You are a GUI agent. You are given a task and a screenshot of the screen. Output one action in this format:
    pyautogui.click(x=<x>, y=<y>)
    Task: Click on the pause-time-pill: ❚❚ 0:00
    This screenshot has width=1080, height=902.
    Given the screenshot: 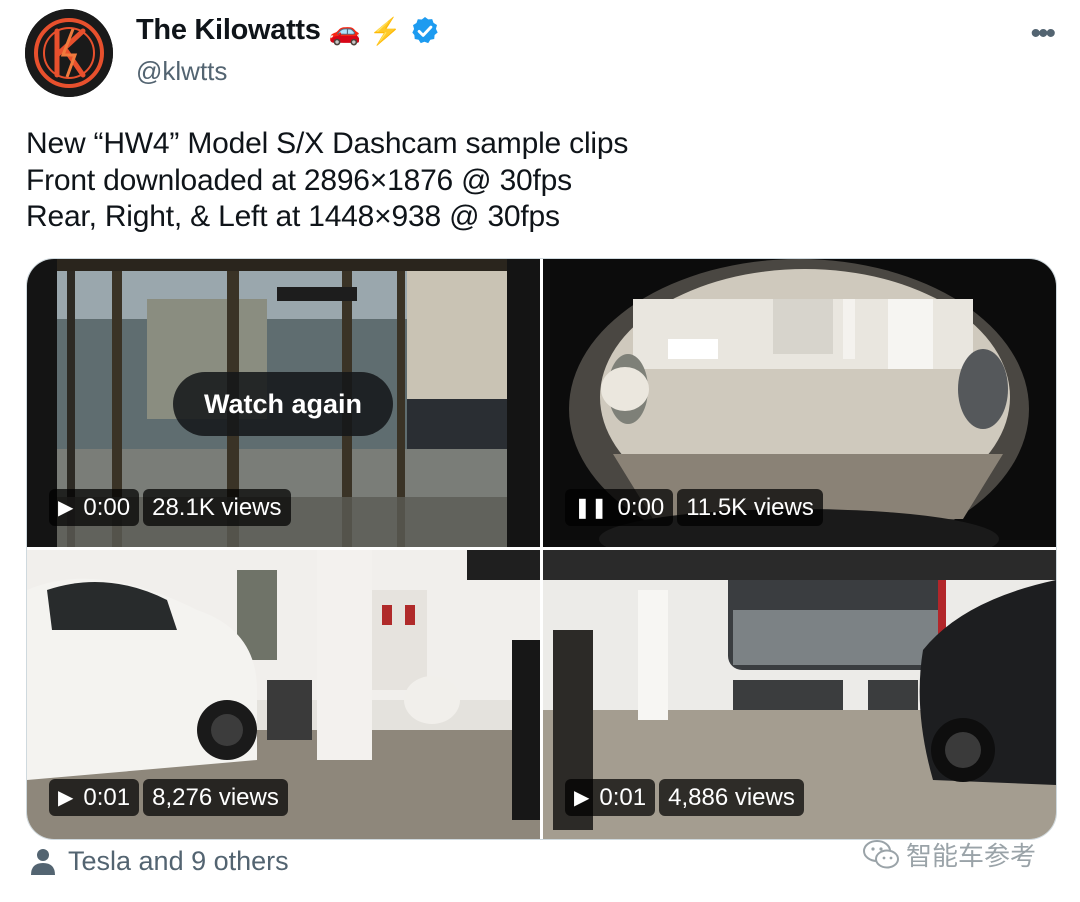 What is the action you would take?
    pyautogui.click(x=619, y=507)
    